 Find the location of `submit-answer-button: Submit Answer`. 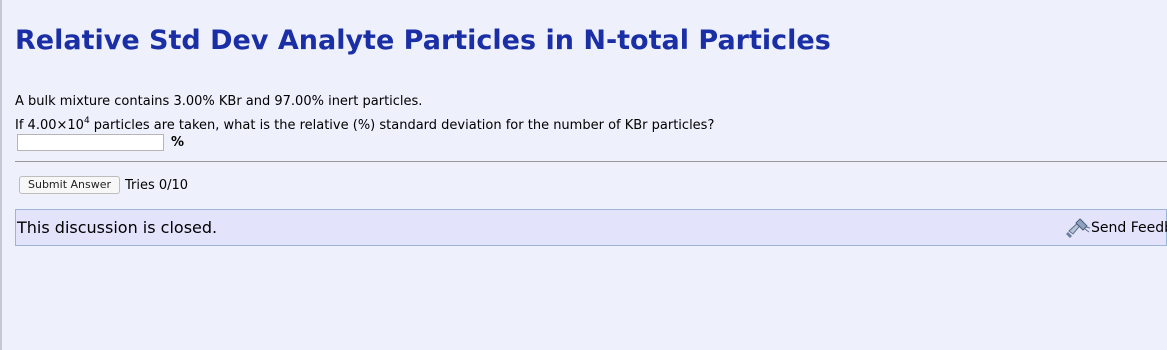

submit-answer-button: Submit Answer is located at coordinates (70, 185).